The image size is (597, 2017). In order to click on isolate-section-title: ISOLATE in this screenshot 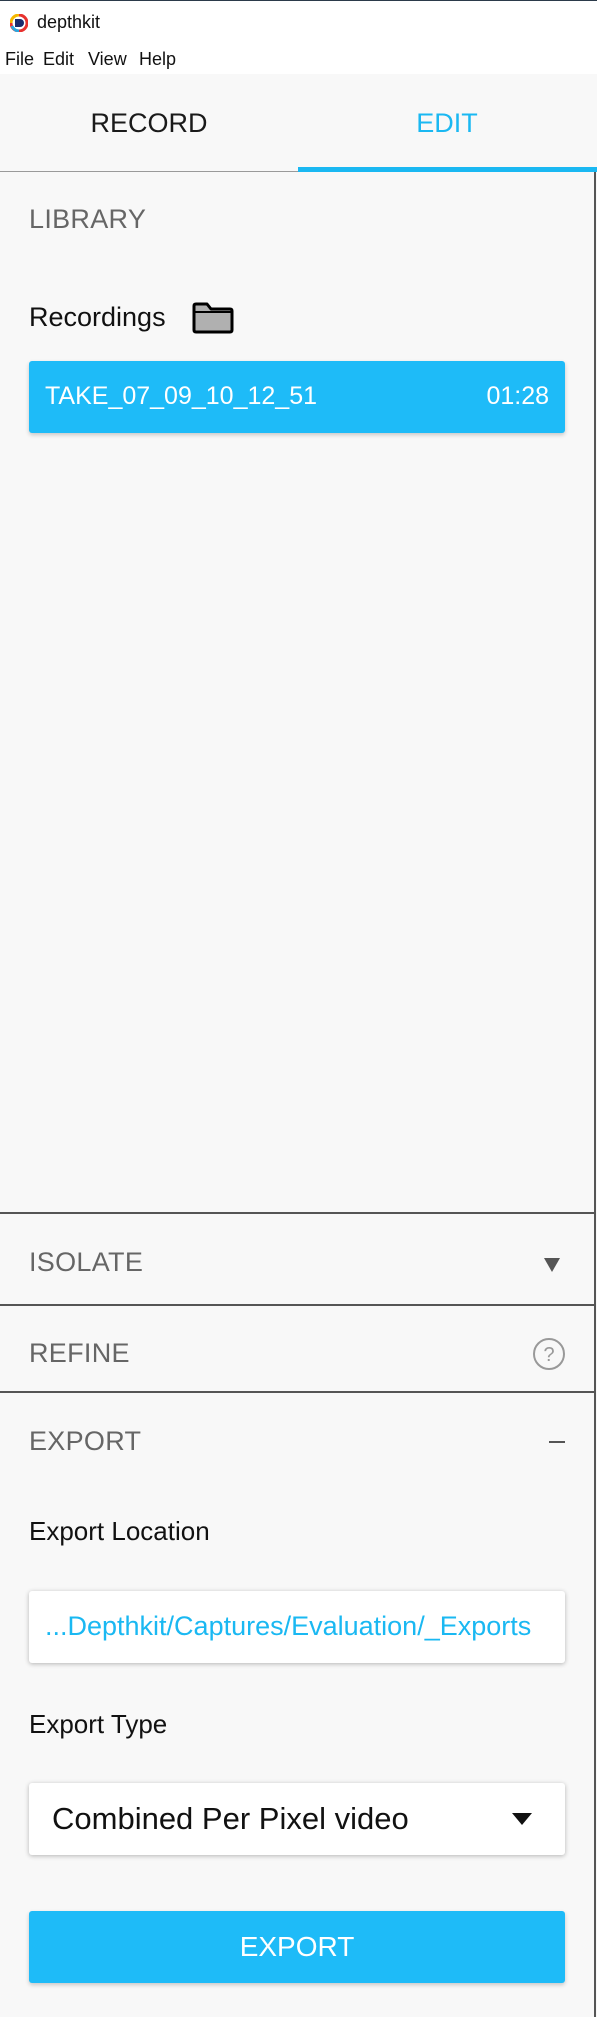, I will do `click(86, 1262)`.